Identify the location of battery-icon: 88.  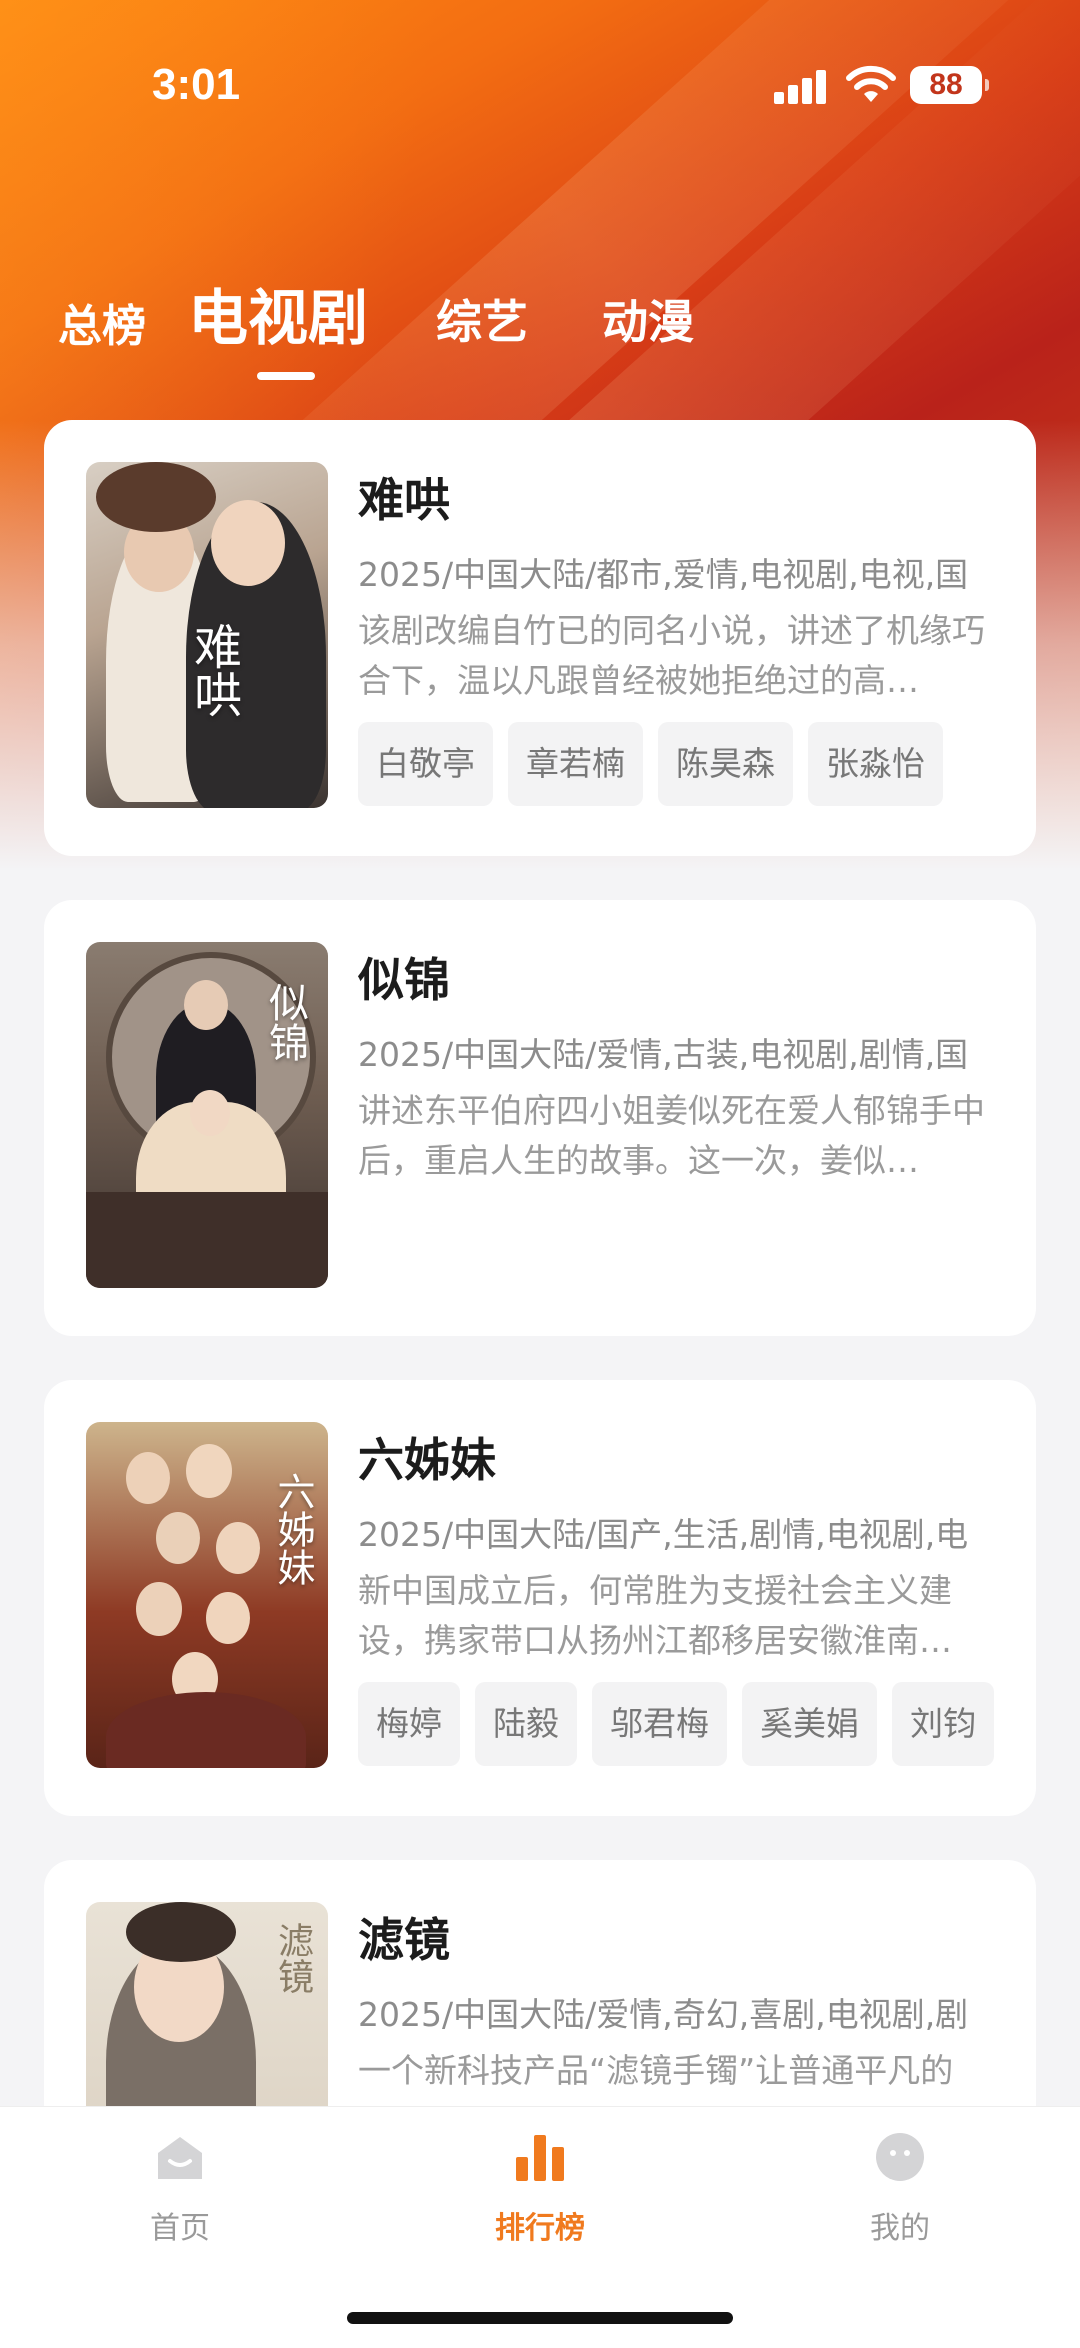
(949, 85).